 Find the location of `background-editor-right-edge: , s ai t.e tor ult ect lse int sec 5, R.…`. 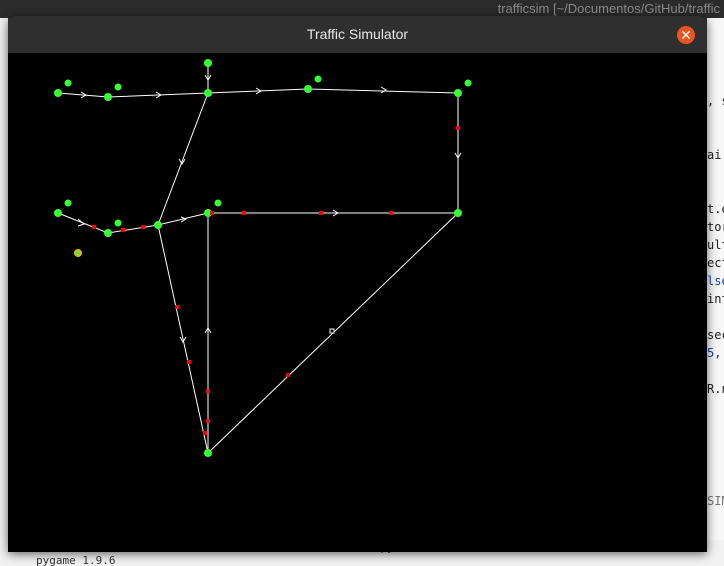

background-editor-right-edge: , s ai t.e tor ult ect lse int sec 5, R.… is located at coordinates (715, 283).